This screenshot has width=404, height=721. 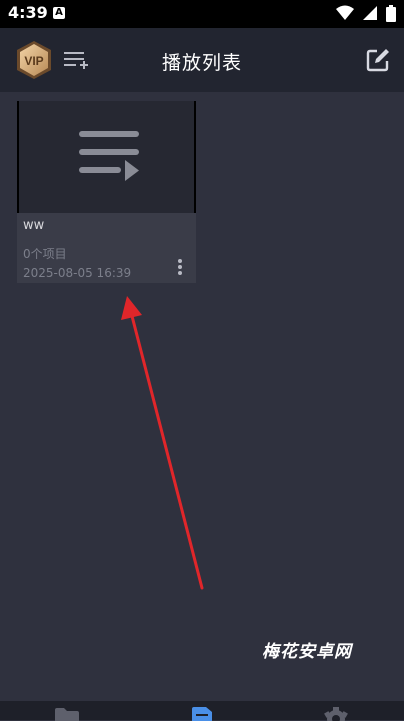 What do you see at coordinates (202, 714) in the screenshot?
I see `playlist-icon` at bounding box center [202, 714].